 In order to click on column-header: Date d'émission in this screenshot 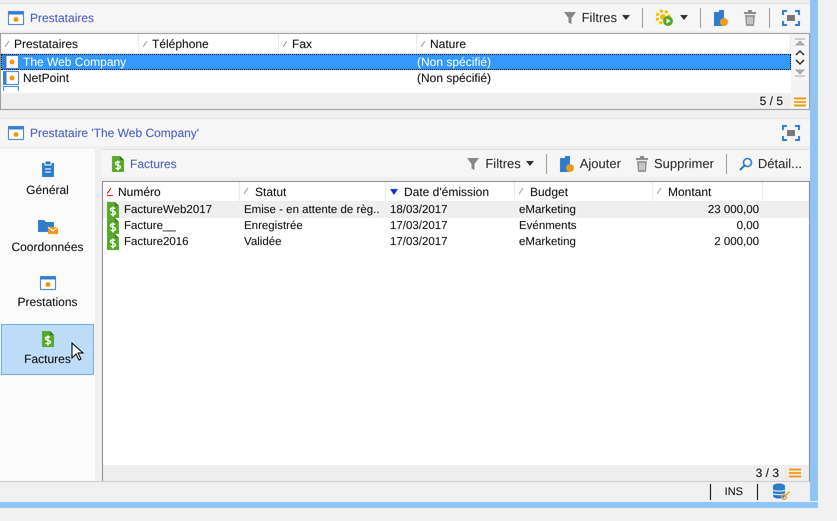, I will do `click(450, 191)`.